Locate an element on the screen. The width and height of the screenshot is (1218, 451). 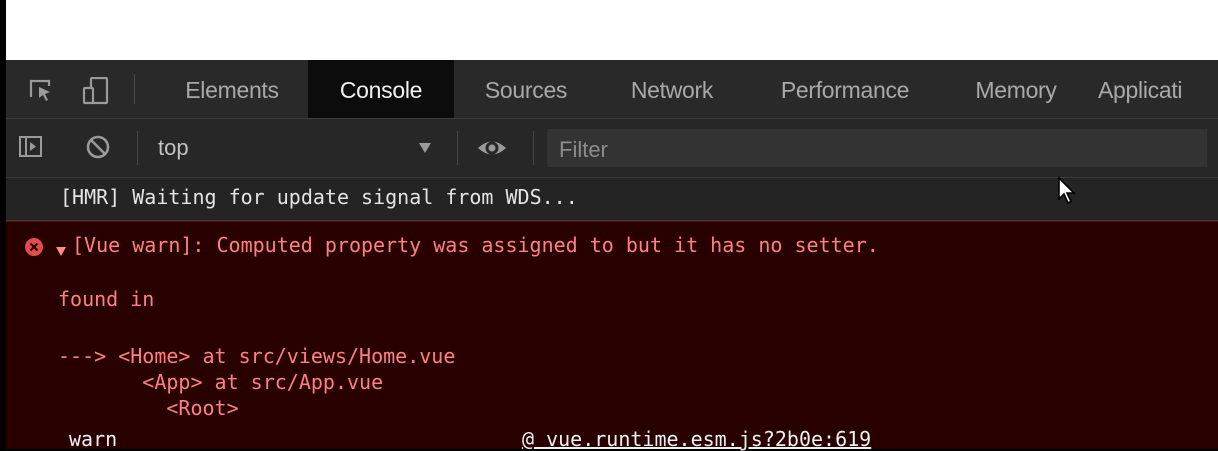
context-selector: top is located at coordinates (173, 148).